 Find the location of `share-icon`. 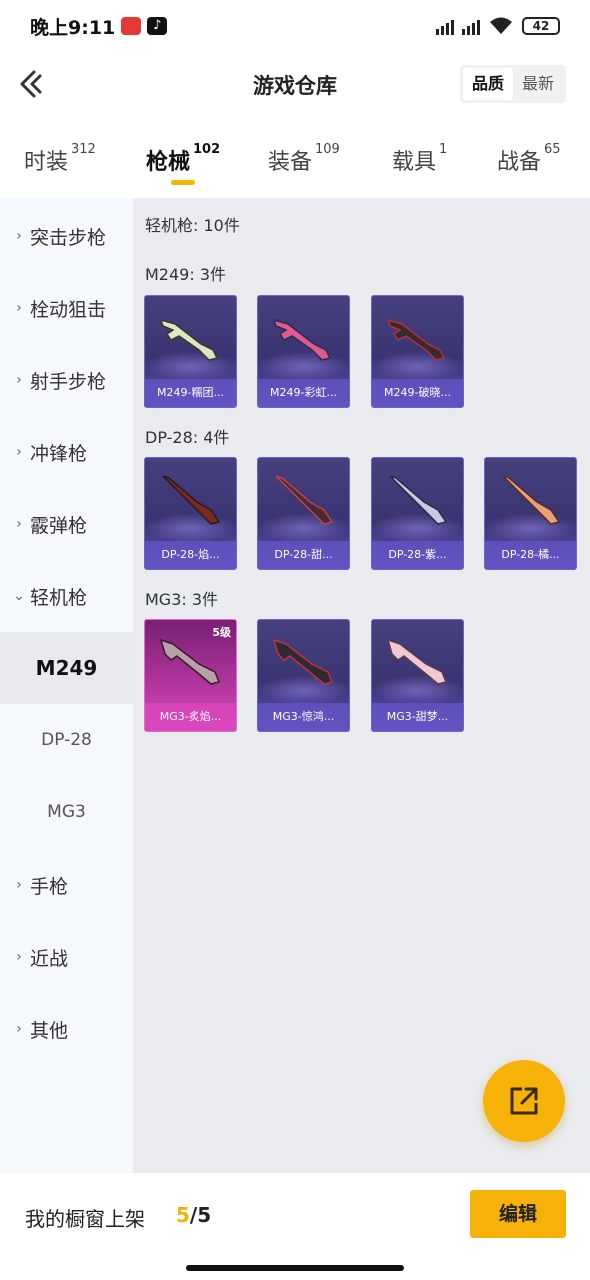

share-icon is located at coordinates (524, 1101).